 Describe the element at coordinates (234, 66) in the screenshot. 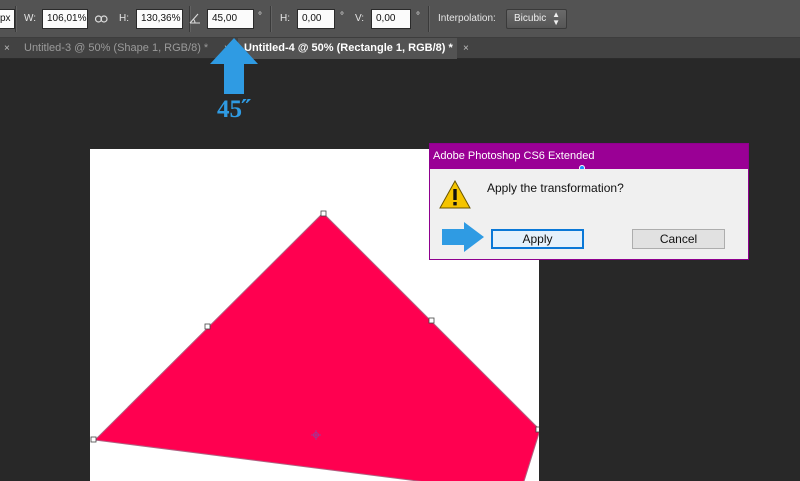

I see `up-arrow-annotation-icon` at that location.